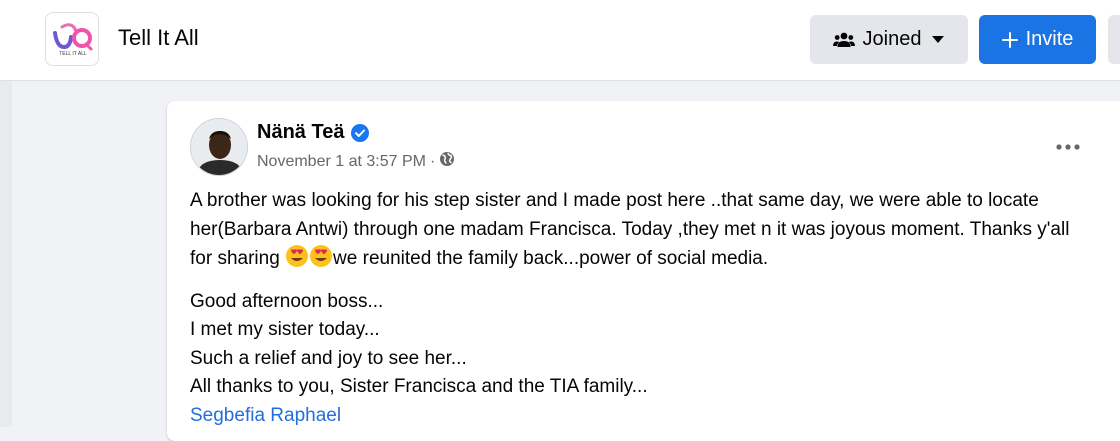 The height and width of the screenshot is (441, 1120). Describe the element at coordinates (158, 38) in the screenshot. I see `group-title: Tell It All` at that location.